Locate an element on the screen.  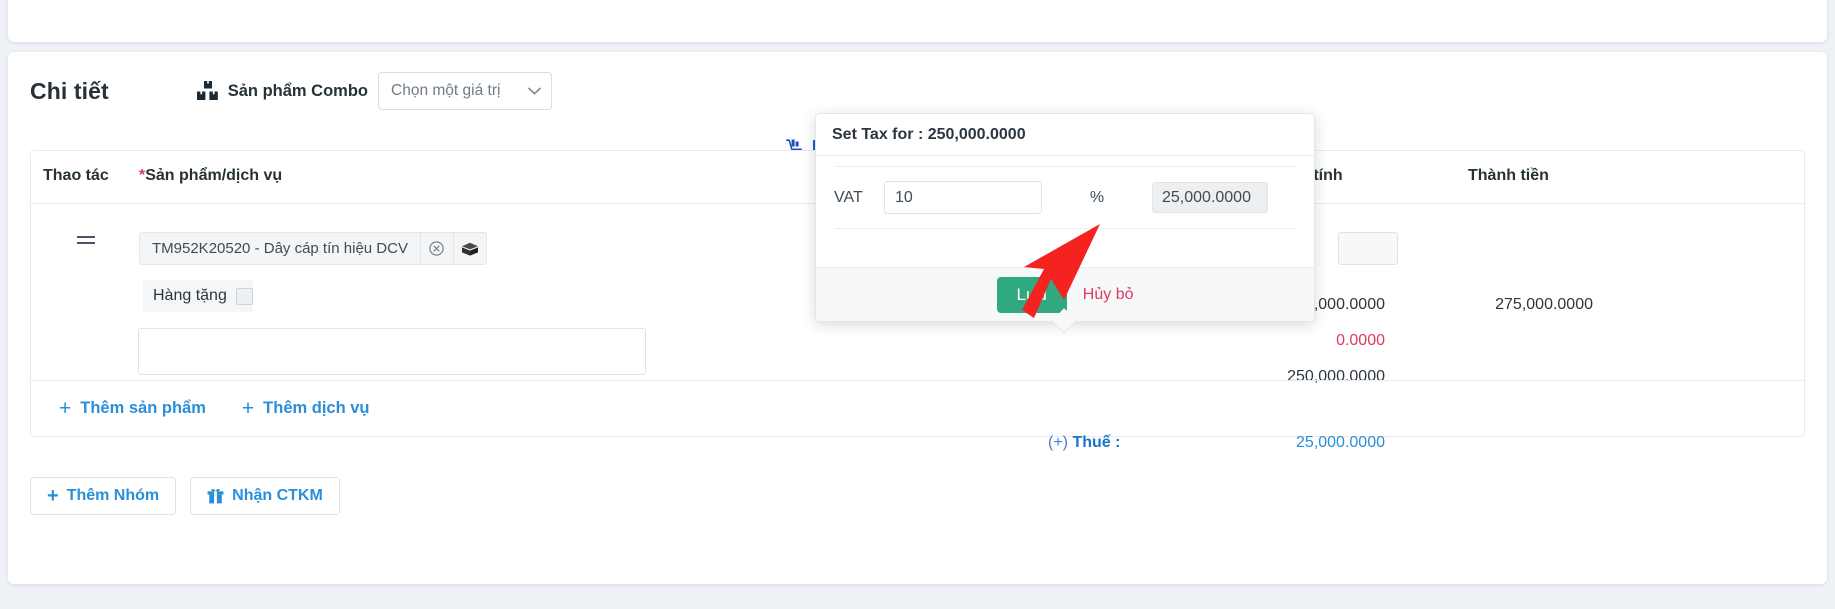
set-tax-popup-body: VAT % 25,000.0000 is located at coordinates (1065, 211).